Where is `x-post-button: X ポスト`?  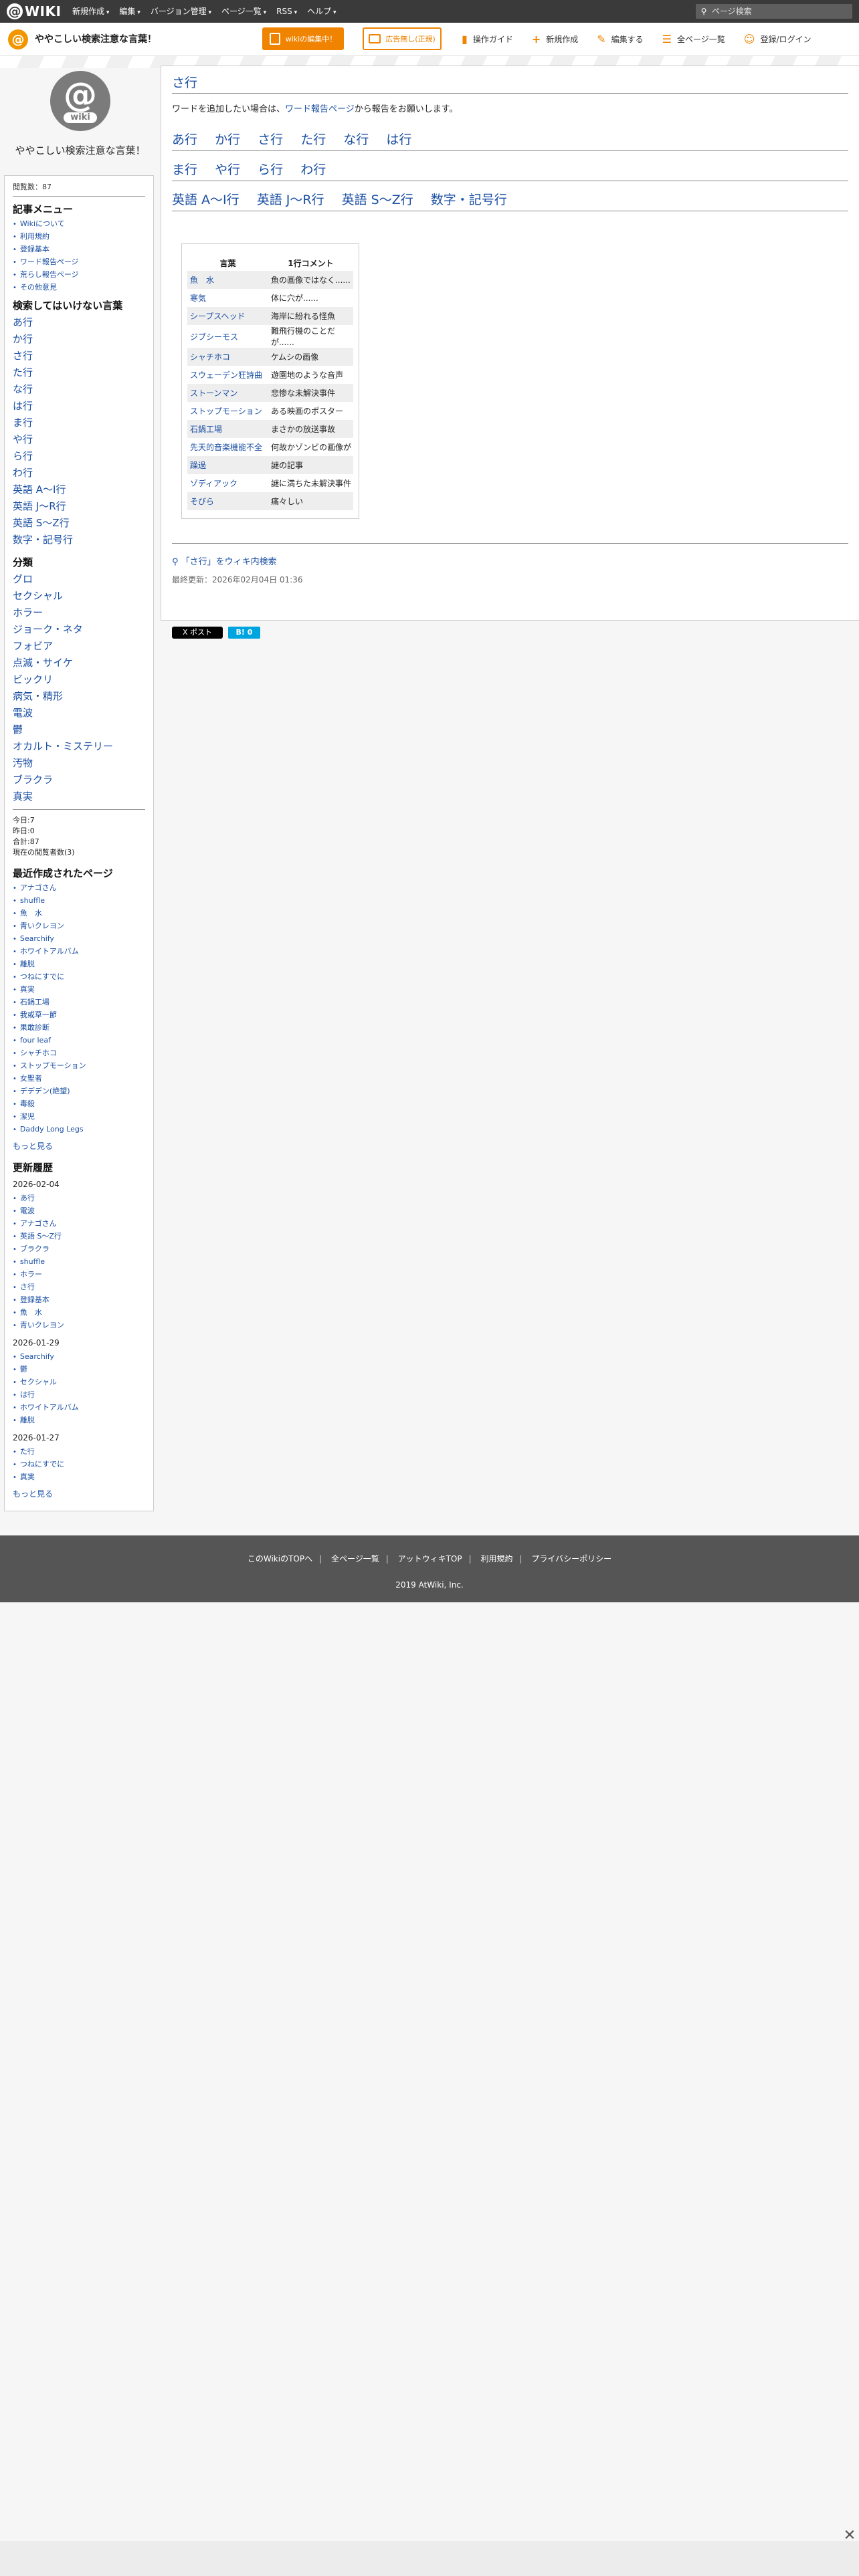
x-post-button: X ポスト is located at coordinates (198, 633).